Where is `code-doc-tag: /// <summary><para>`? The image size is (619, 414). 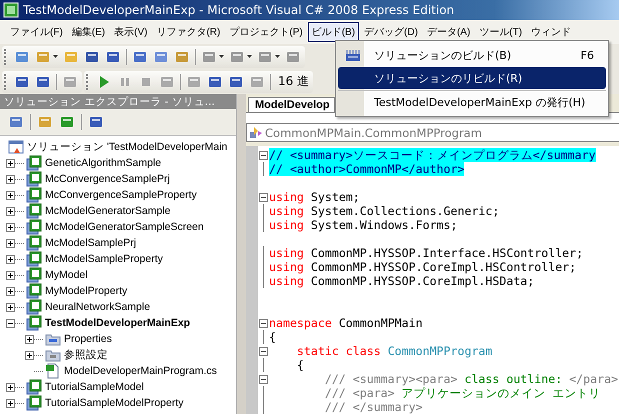
code-doc-tag: /// <summary><para> is located at coordinates (363, 379).